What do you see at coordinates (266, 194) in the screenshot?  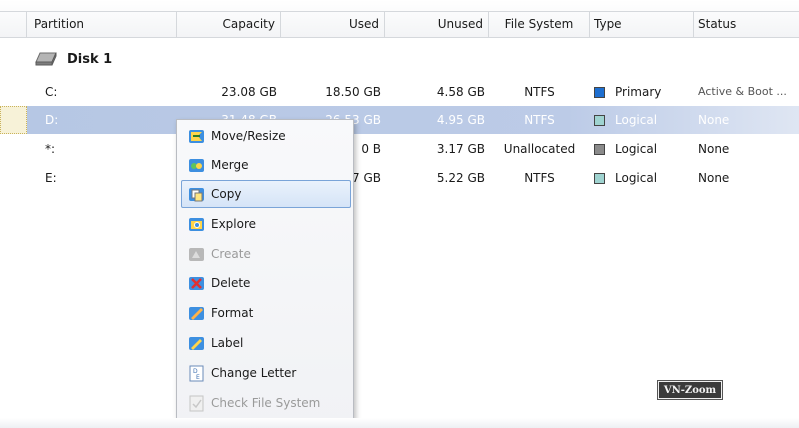 I see `menu-item-copy: Copy` at bounding box center [266, 194].